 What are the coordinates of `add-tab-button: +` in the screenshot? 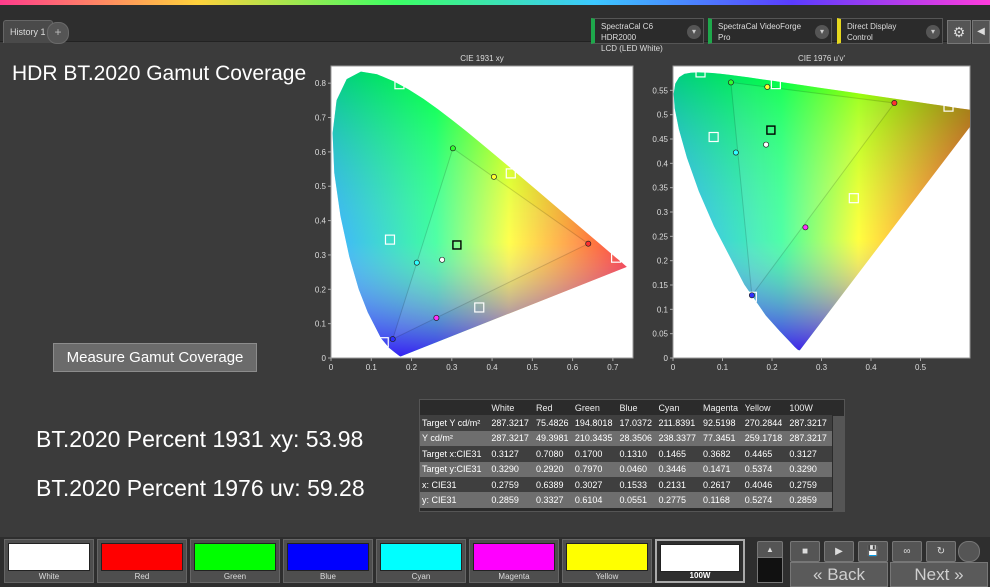 It's located at (58, 33).